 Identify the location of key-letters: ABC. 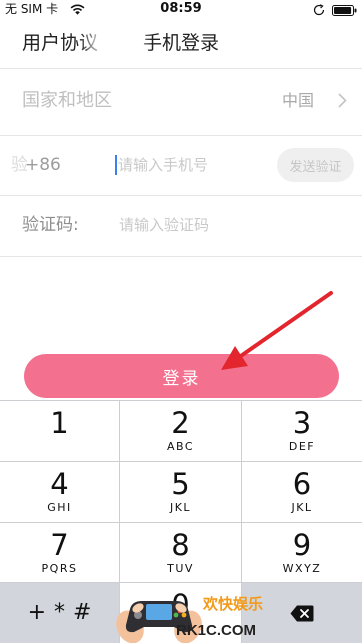
(180, 446).